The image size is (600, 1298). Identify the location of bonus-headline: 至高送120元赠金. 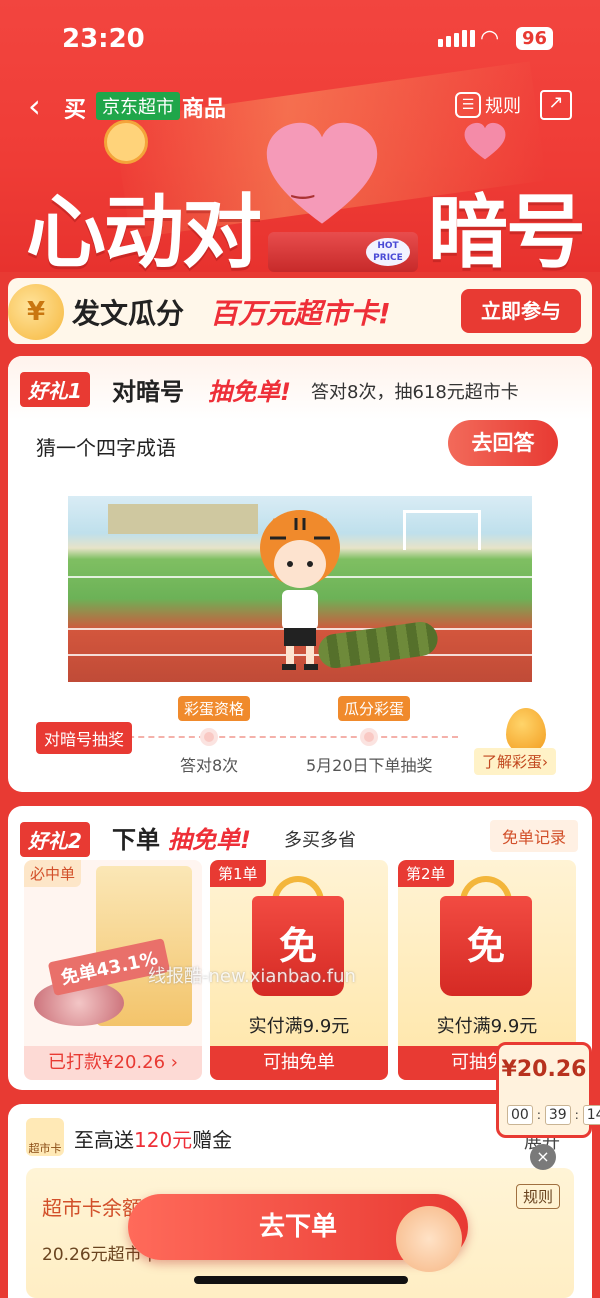
(153, 1138).